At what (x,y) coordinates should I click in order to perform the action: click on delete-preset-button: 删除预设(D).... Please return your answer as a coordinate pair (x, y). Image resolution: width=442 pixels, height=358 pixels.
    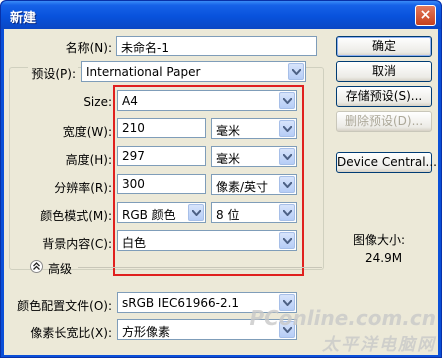
    Looking at the image, I should click on (384, 121).